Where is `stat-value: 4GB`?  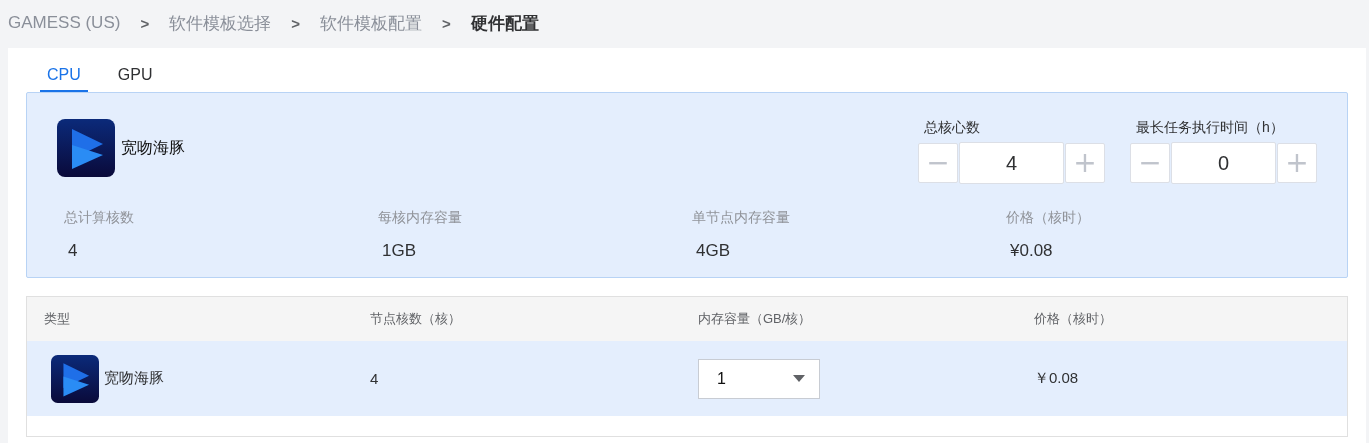
stat-value: 4GB is located at coordinates (713, 251).